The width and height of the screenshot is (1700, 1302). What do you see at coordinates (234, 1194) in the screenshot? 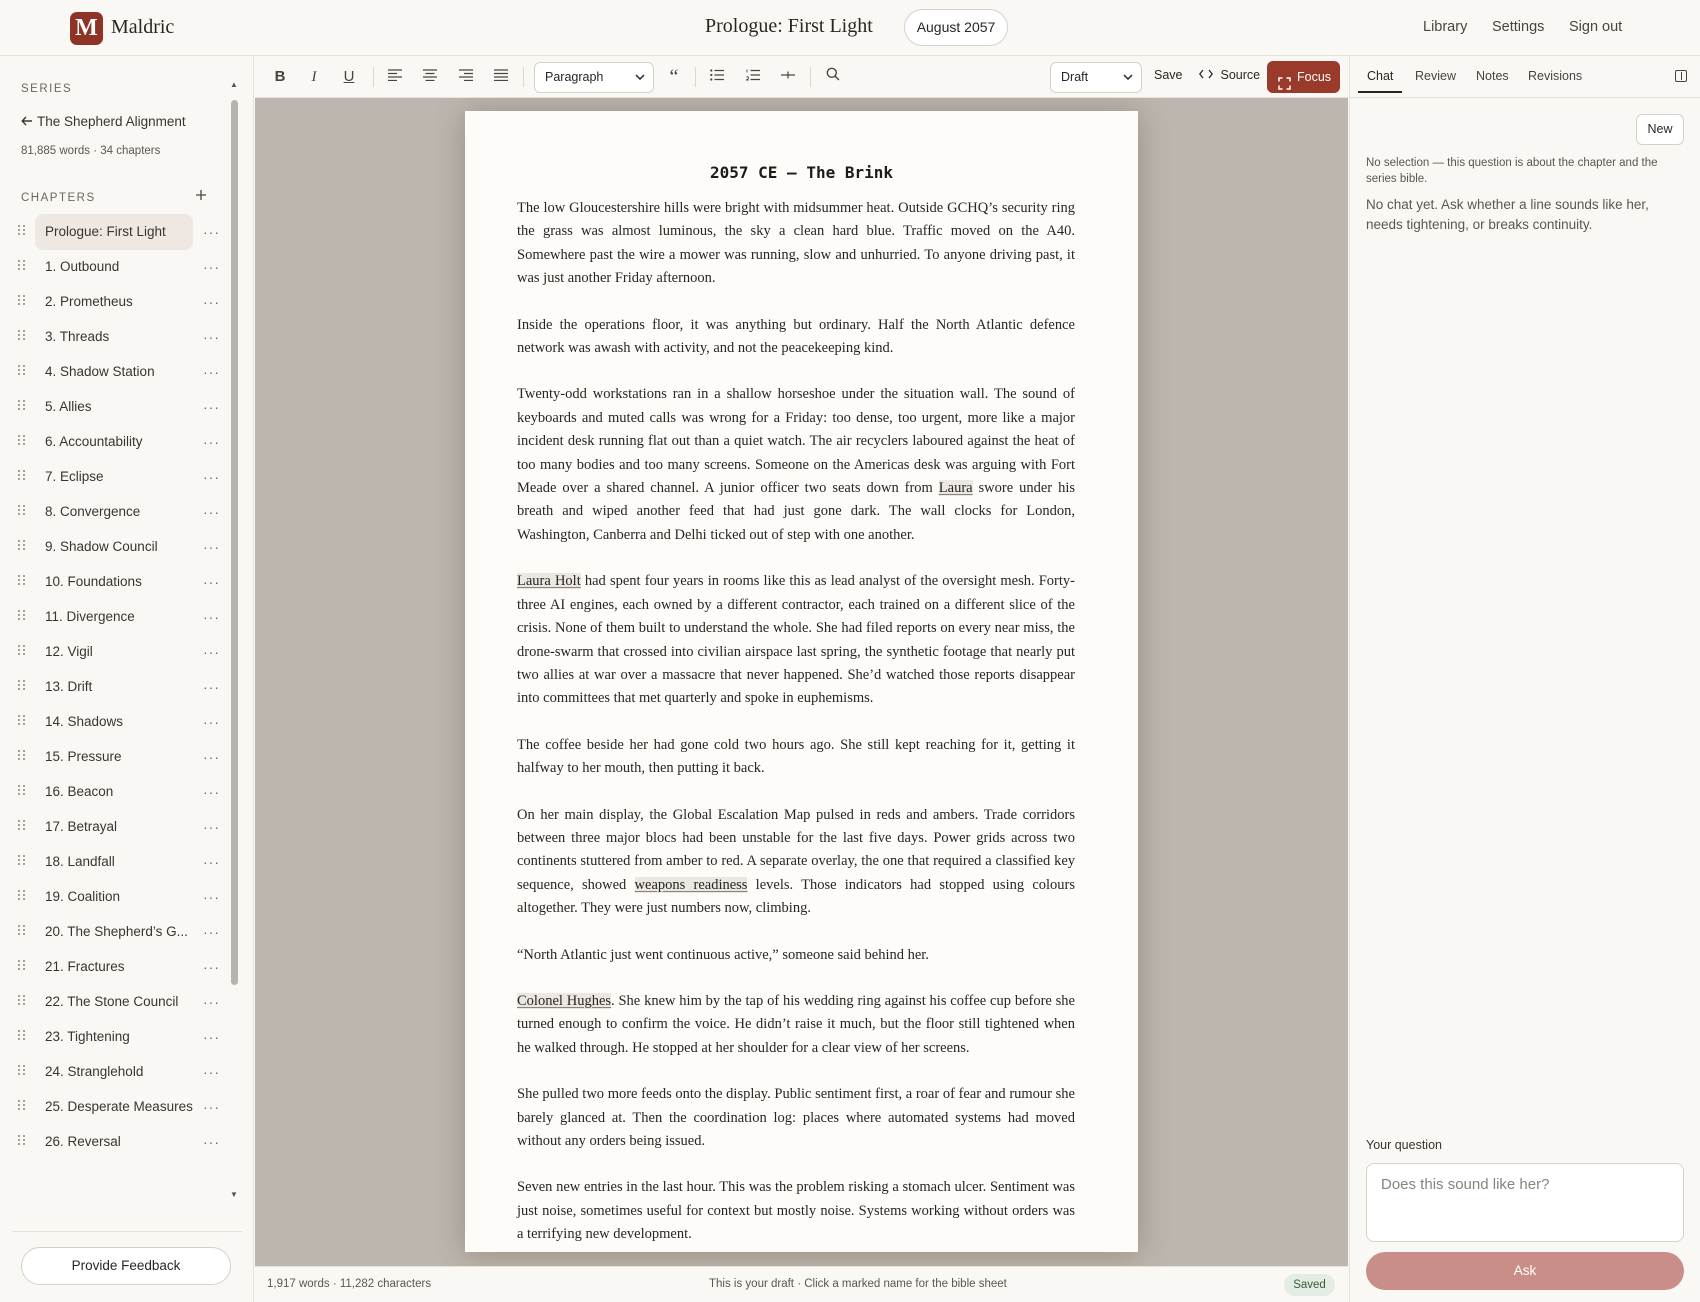
I see `scroll-down-icon: ▼` at bounding box center [234, 1194].